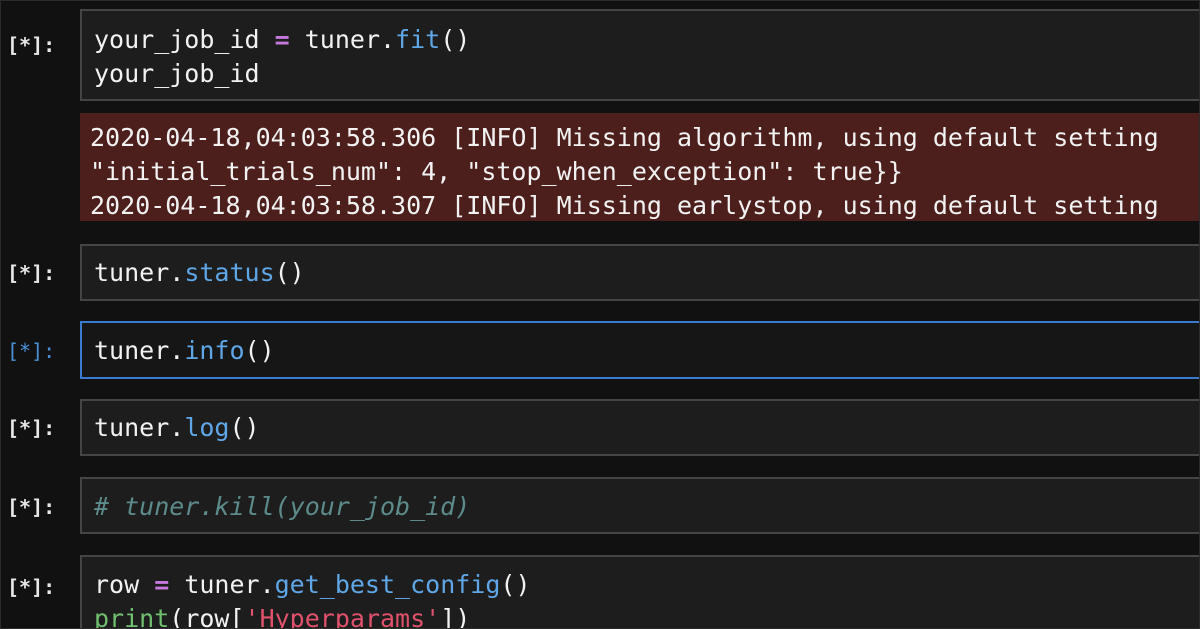  I want to click on code-cell-log: [*]: tuner.log(), so click(600, 427).